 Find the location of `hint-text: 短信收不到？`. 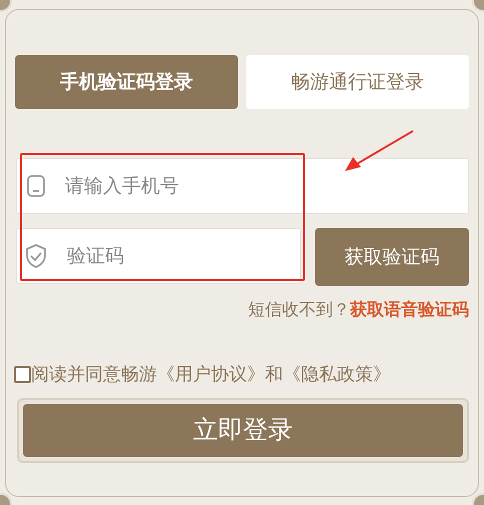

hint-text: 短信收不到？ is located at coordinates (299, 310).